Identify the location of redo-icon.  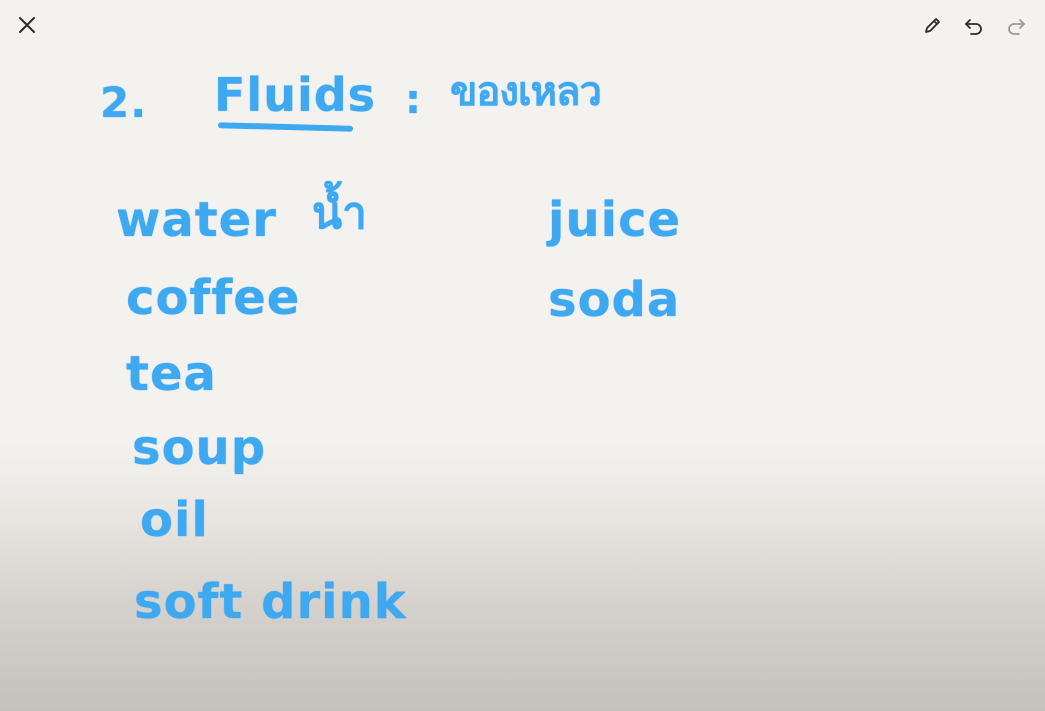
(1016, 27).